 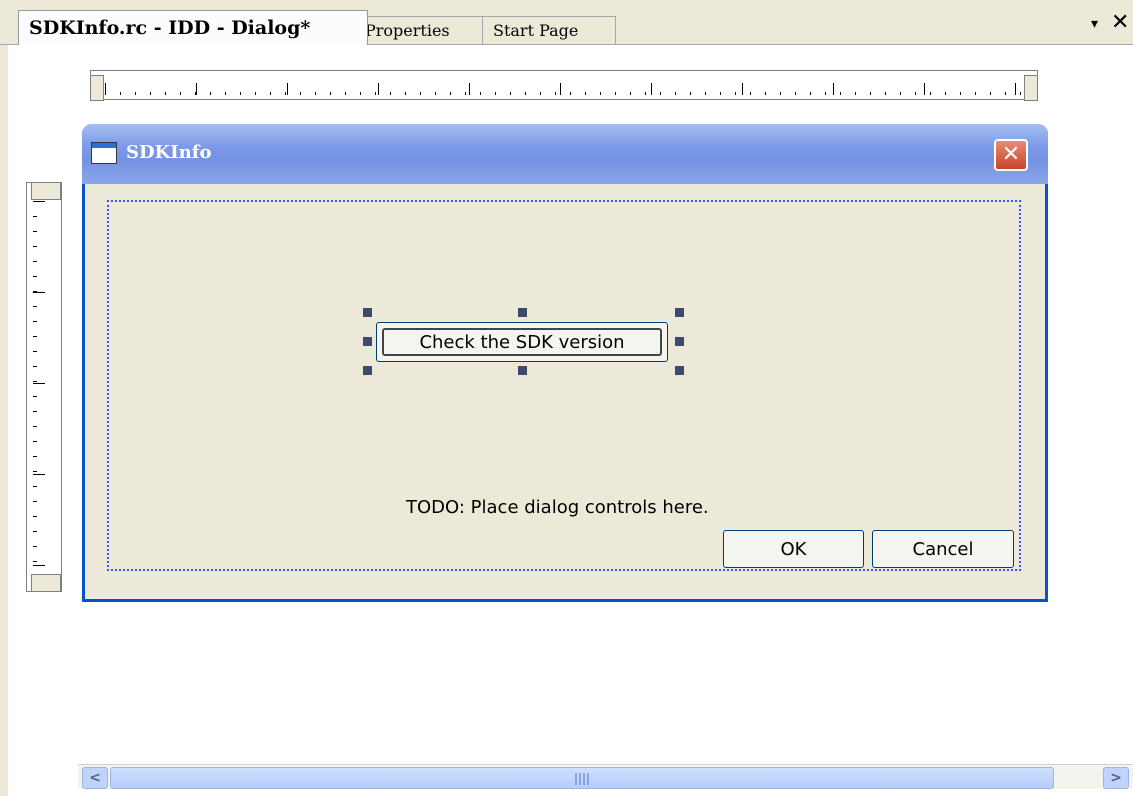 I want to click on selection-handle-bottom-middle, so click(x=522, y=370).